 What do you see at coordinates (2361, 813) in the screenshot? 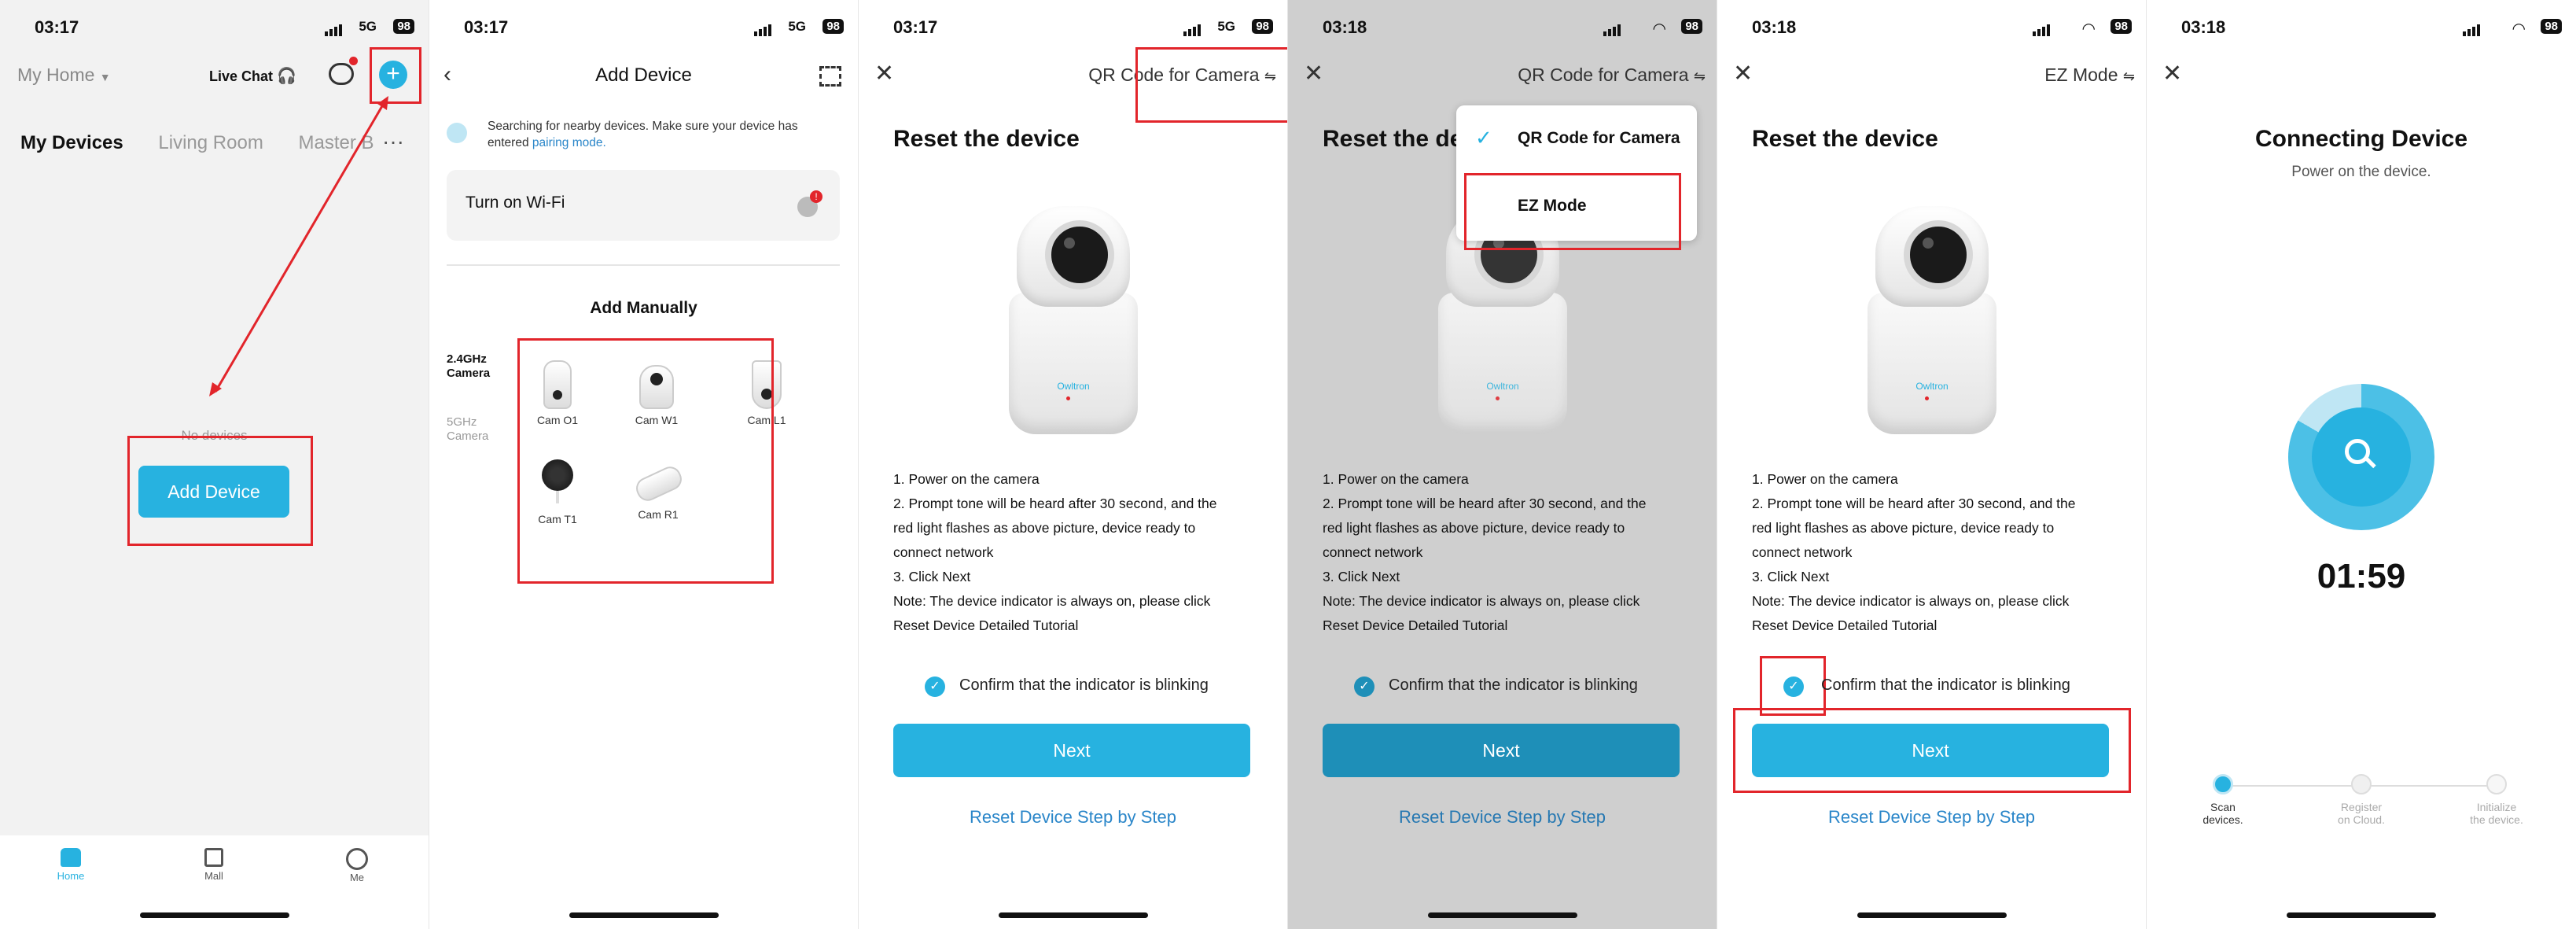
I see `step-register-label: Register on Cloud.` at bounding box center [2361, 813].